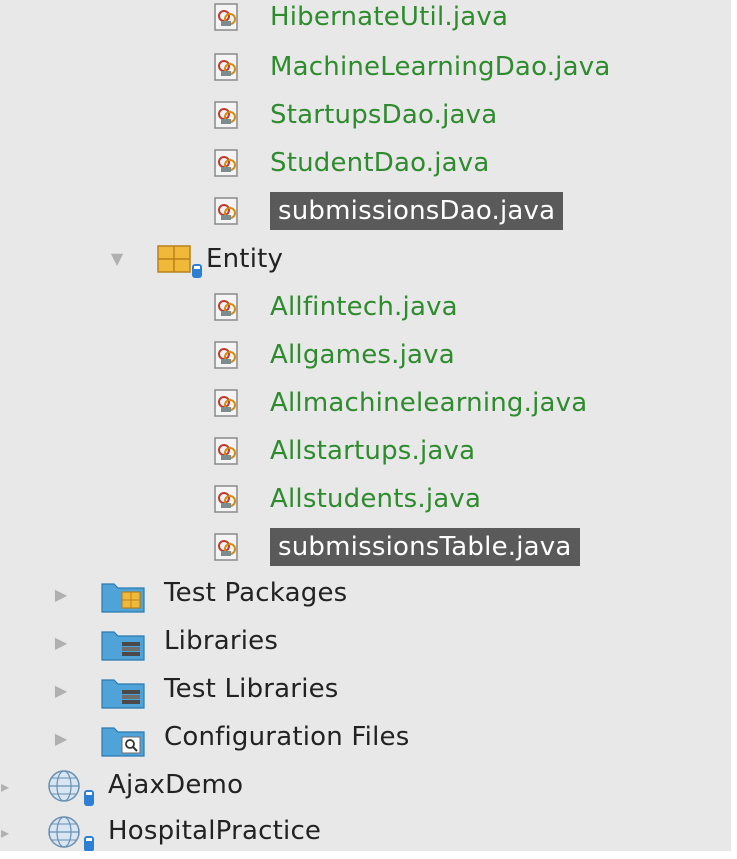 The width and height of the screenshot is (737, 859). I want to click on tree-row-file: StudentDao.java, so click(360, 163).